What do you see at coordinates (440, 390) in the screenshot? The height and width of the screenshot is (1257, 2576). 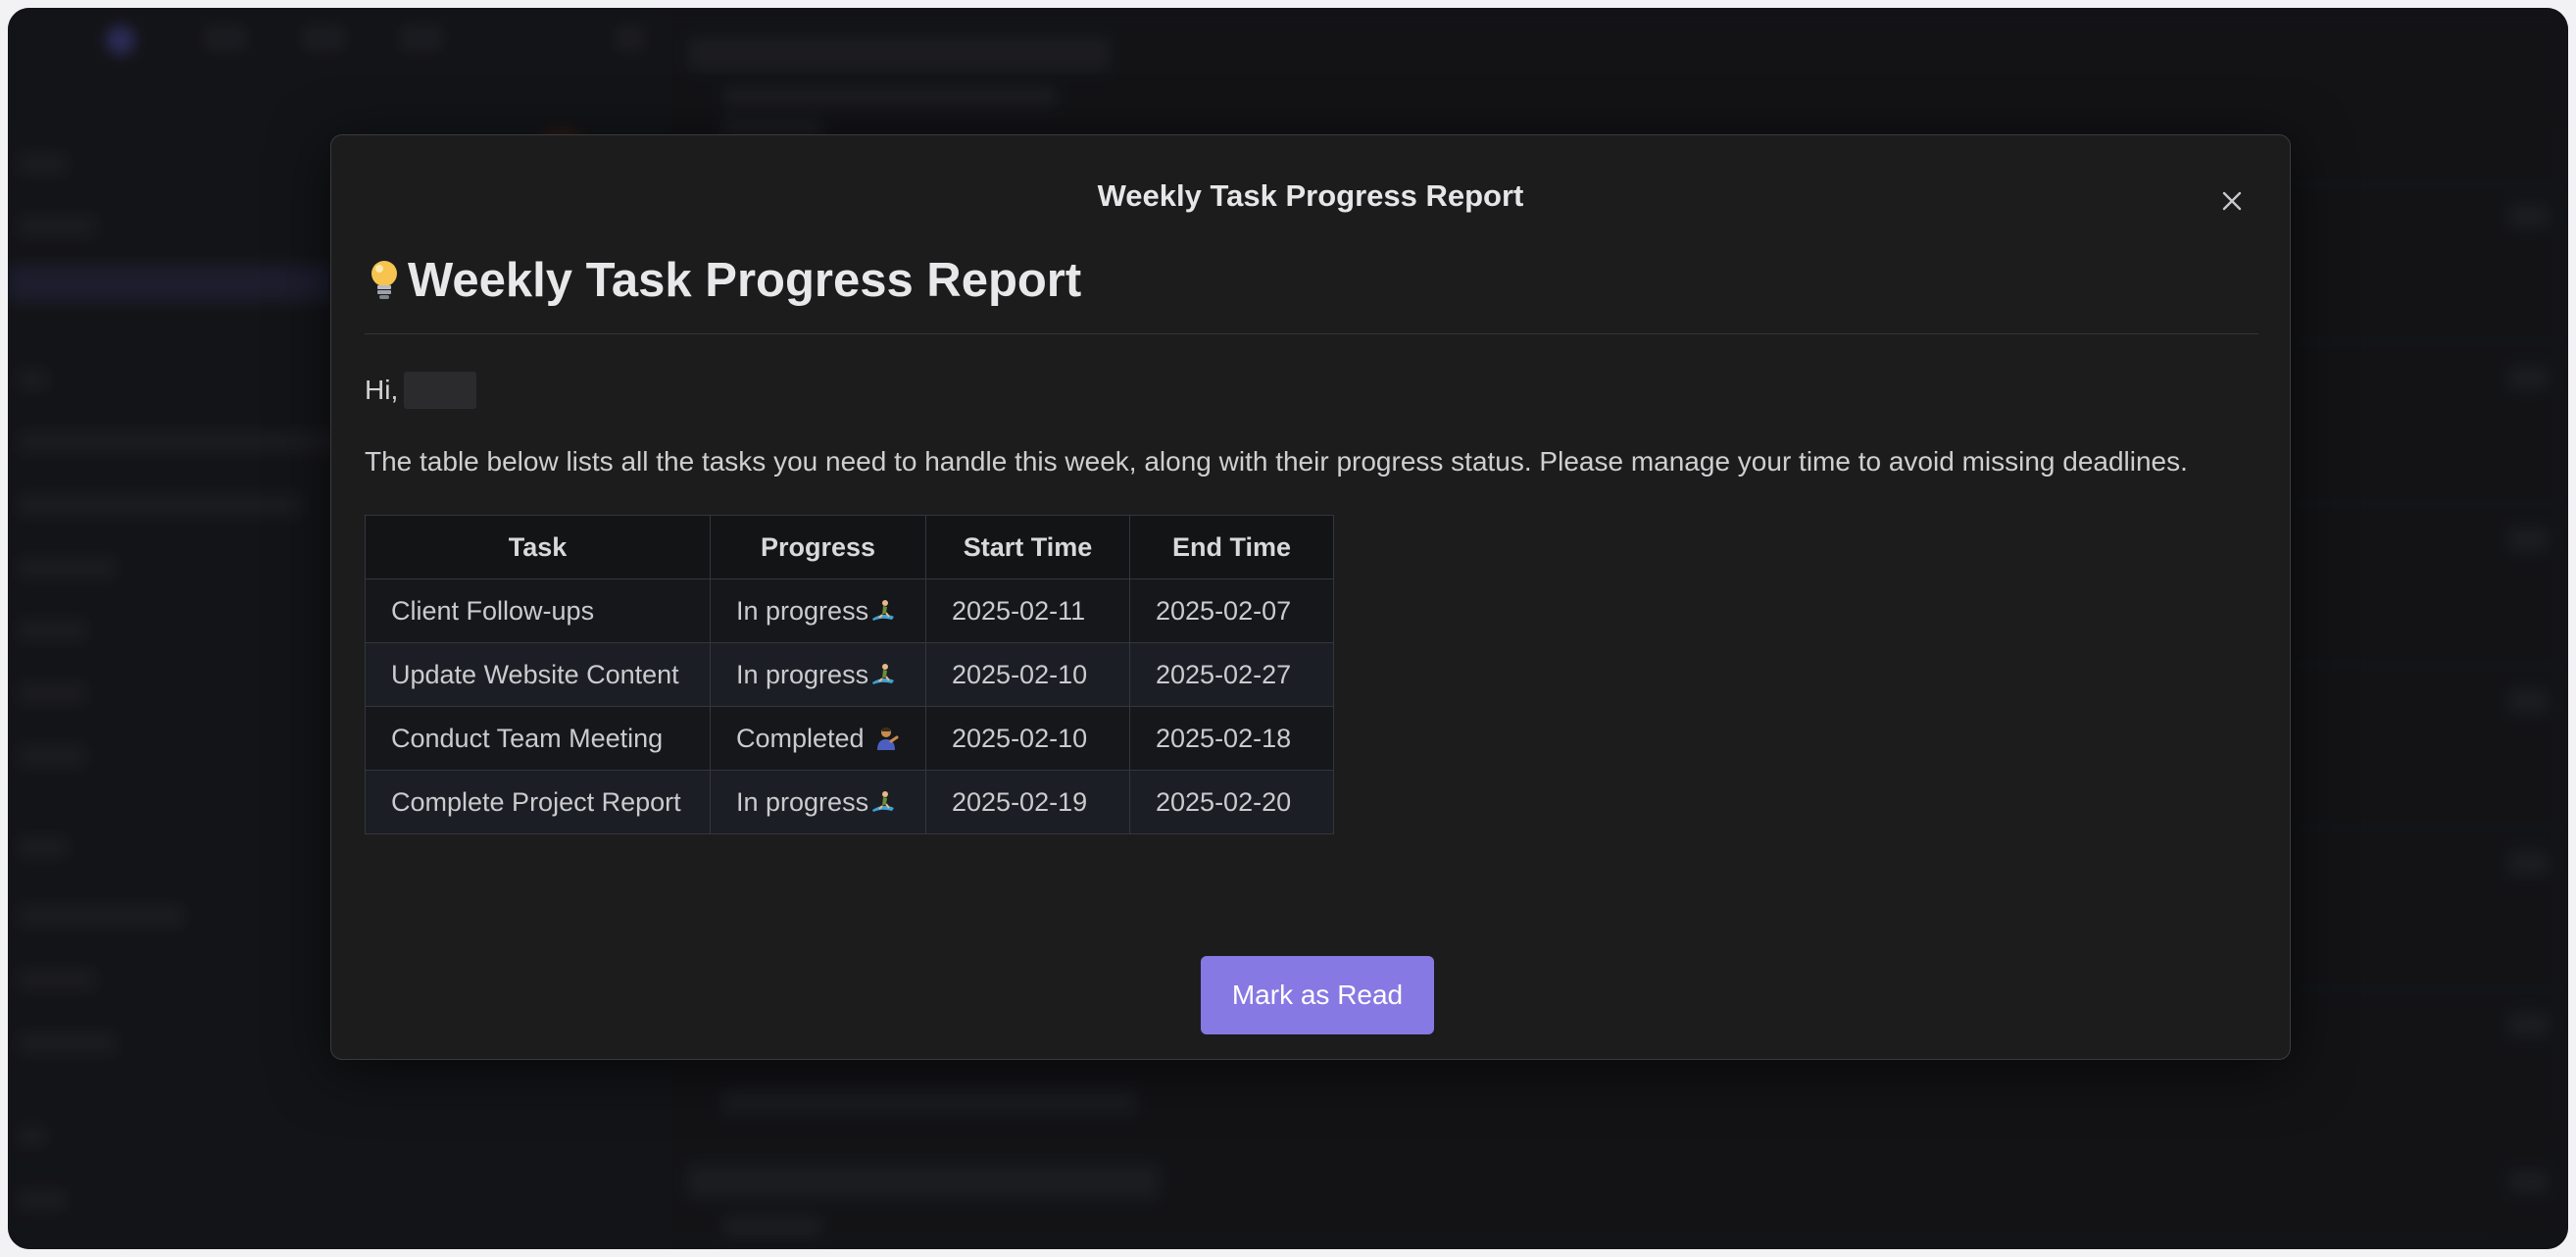 I see `redacted-username` at bounding box center [440, 390].